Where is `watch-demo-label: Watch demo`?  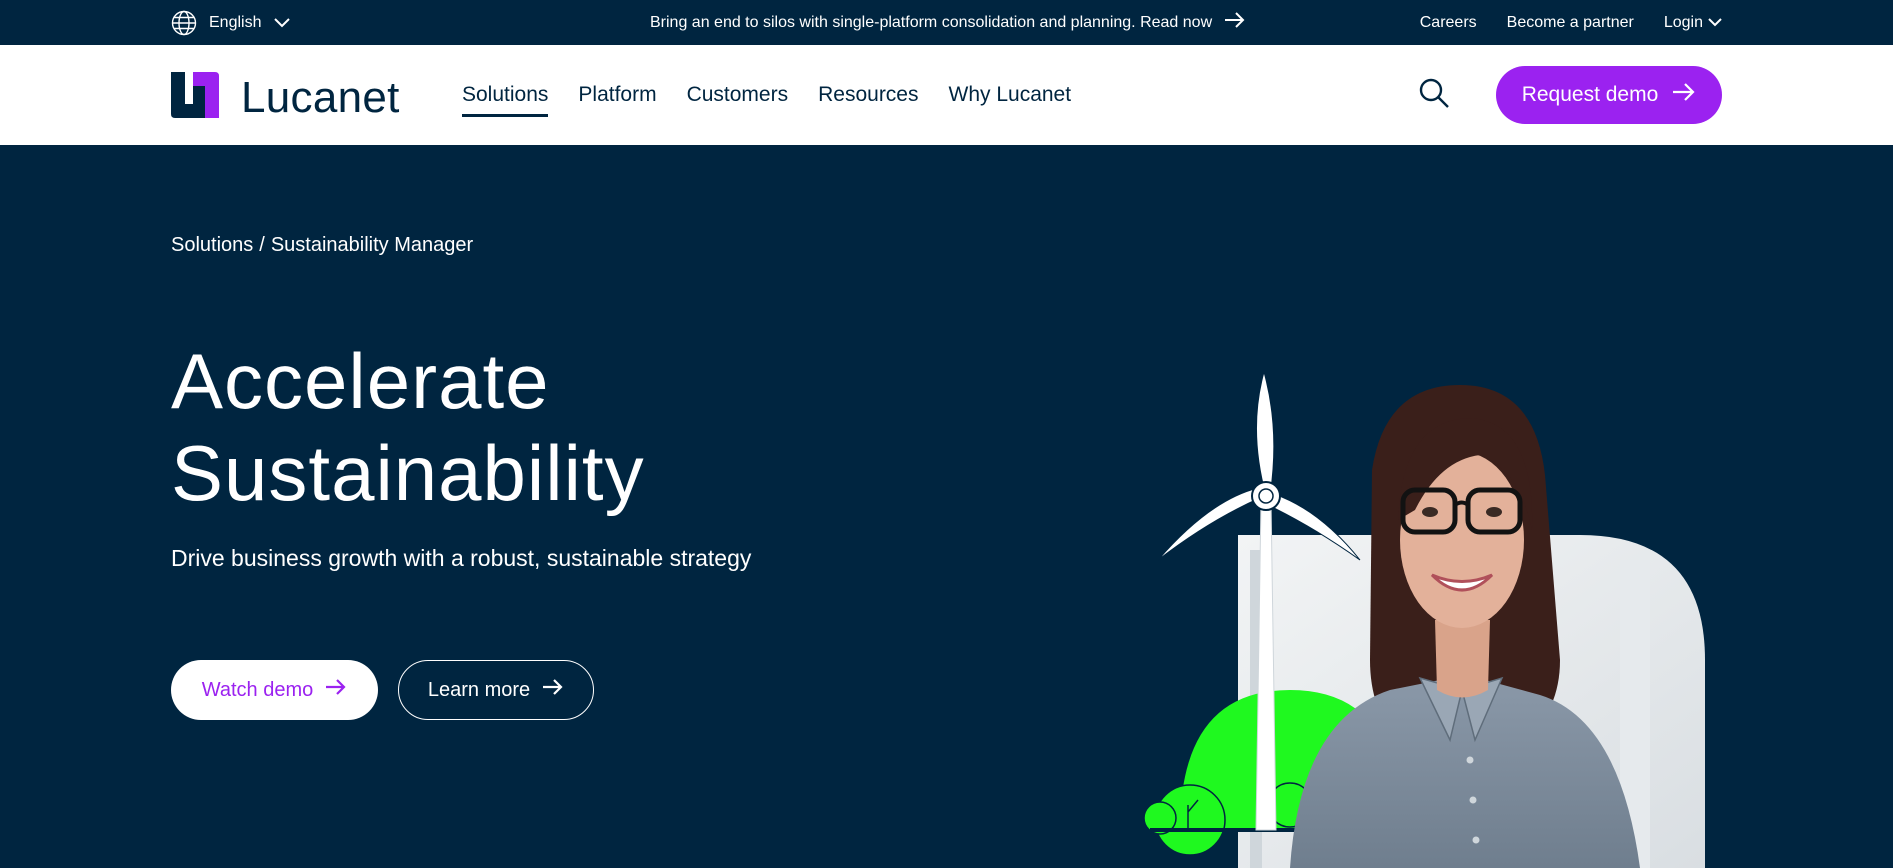 watch-demo-label: Watch demo is located at coordinates (257, 689).